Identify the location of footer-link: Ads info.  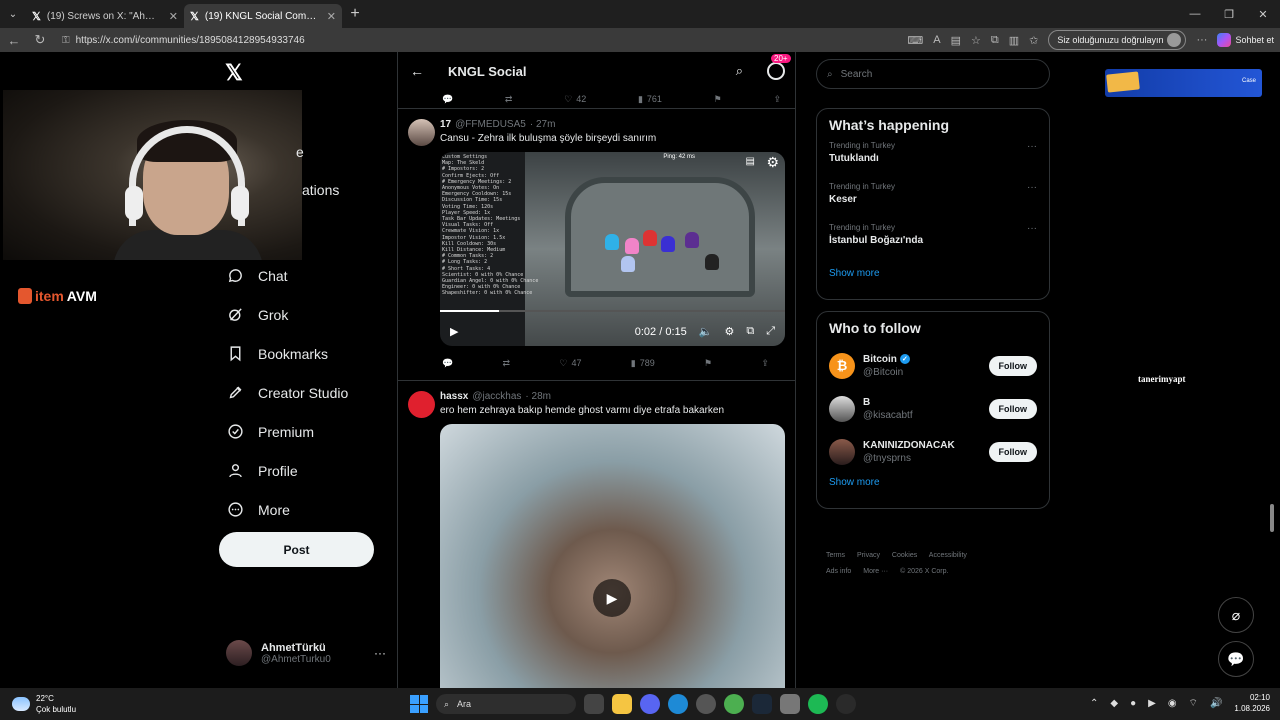
(838, 571).